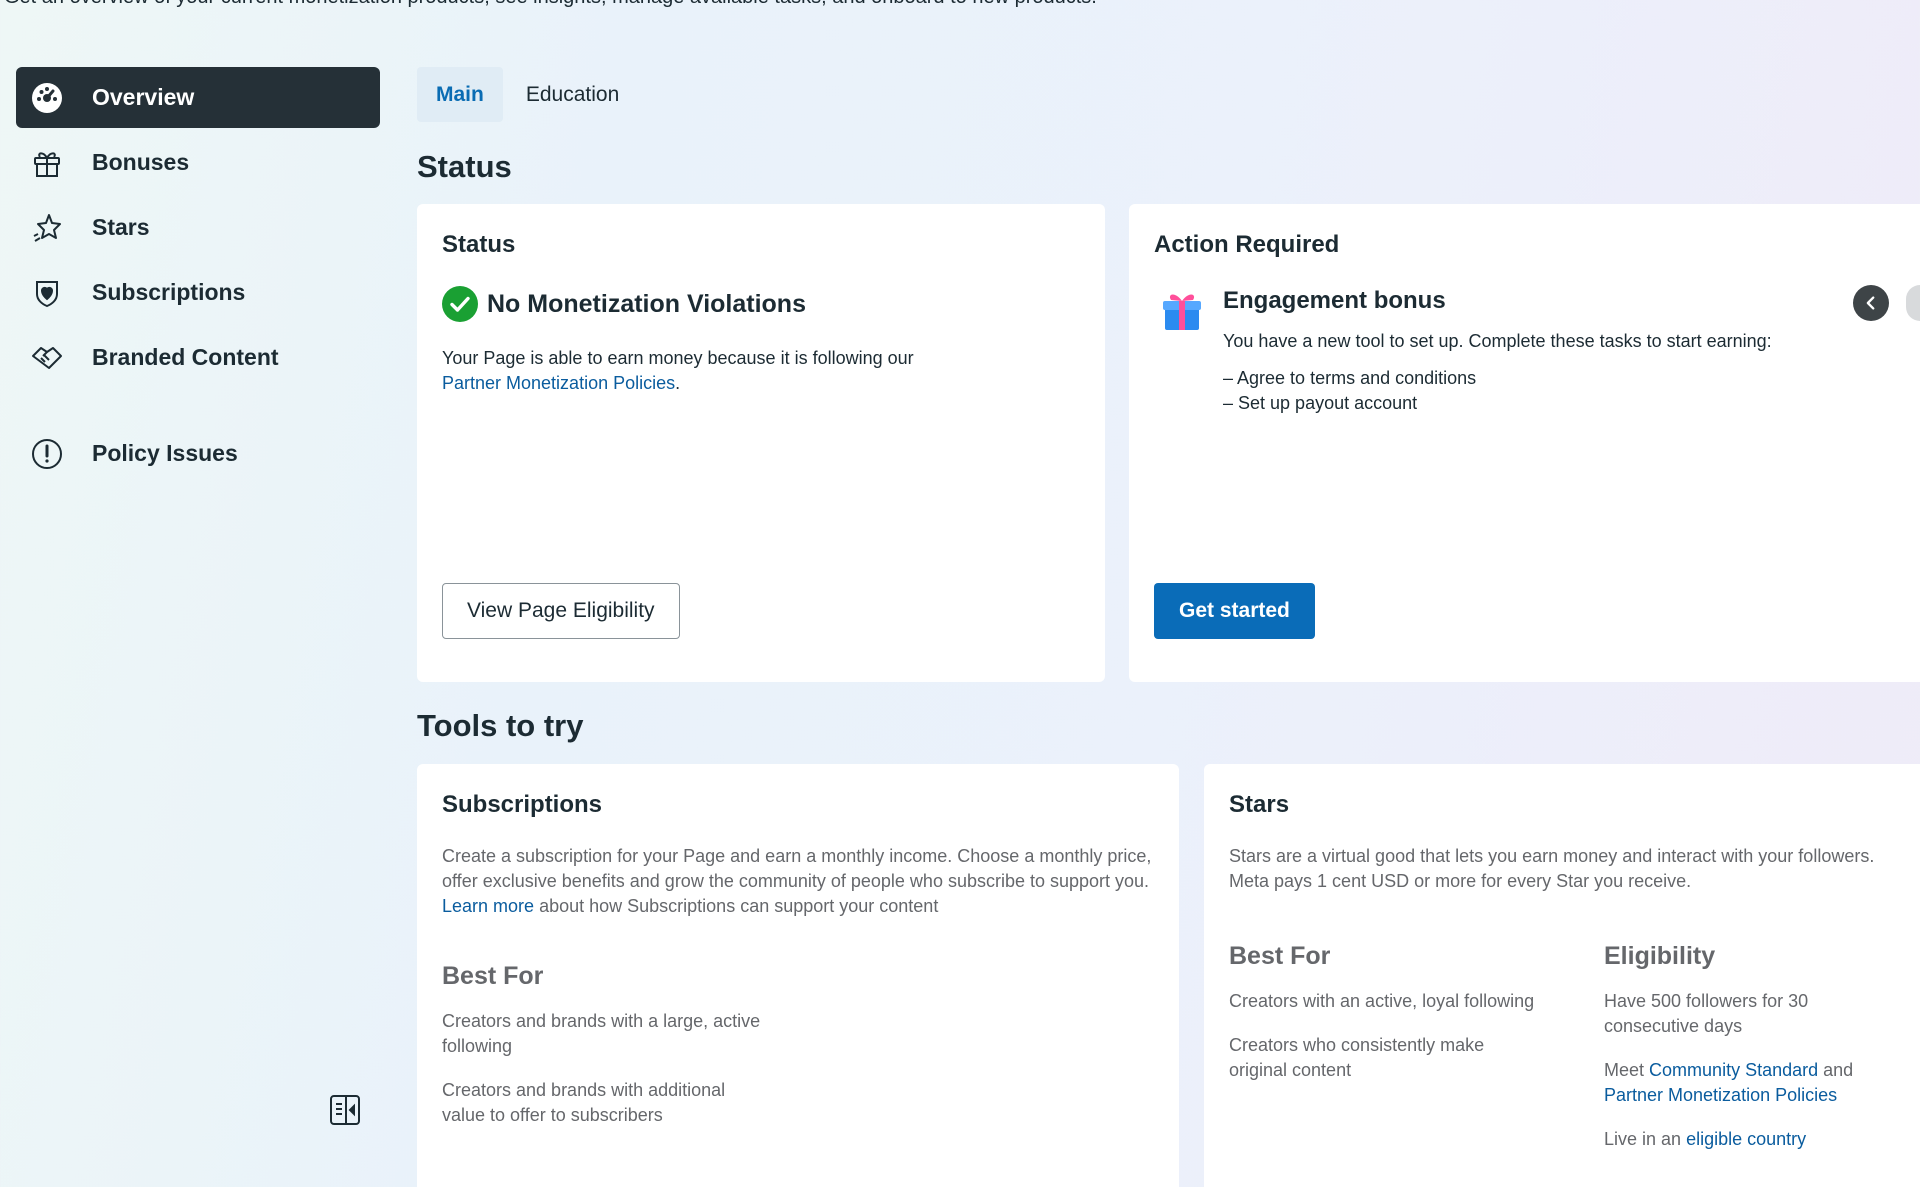 This screenshot has width=1920, height=1187. Describe the element at coordinates (47, 228) in the screenshot. I see `star-icon` at that location.